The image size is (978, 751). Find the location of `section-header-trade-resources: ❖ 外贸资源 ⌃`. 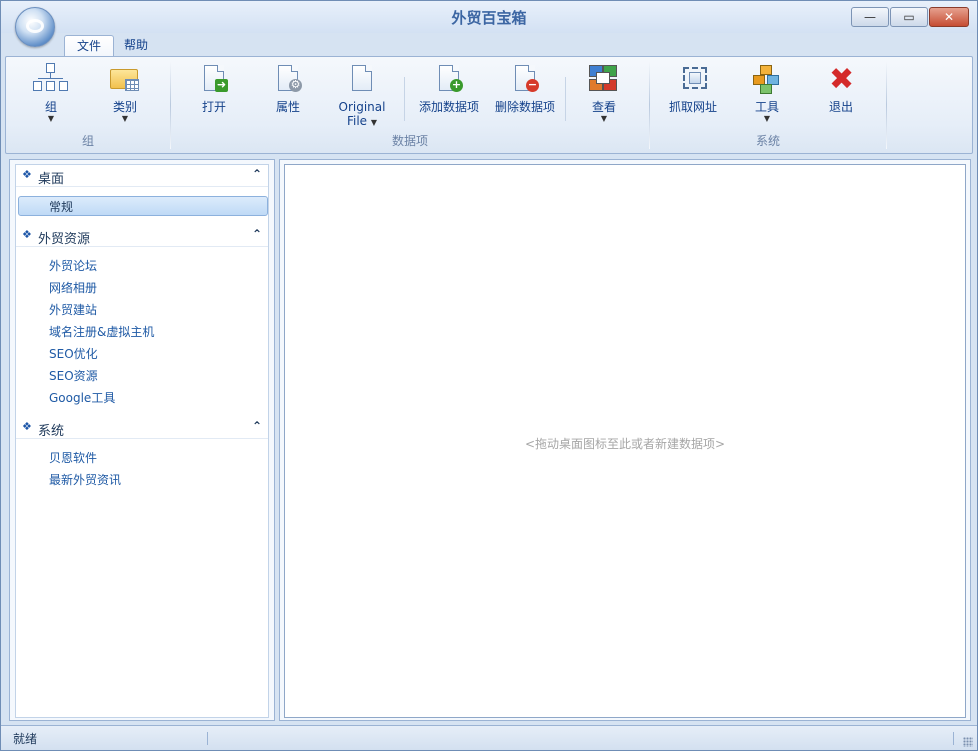

section-header-trade-resources: ❖ 外贸资源 ⌃ is located at coordinates (142, 236).